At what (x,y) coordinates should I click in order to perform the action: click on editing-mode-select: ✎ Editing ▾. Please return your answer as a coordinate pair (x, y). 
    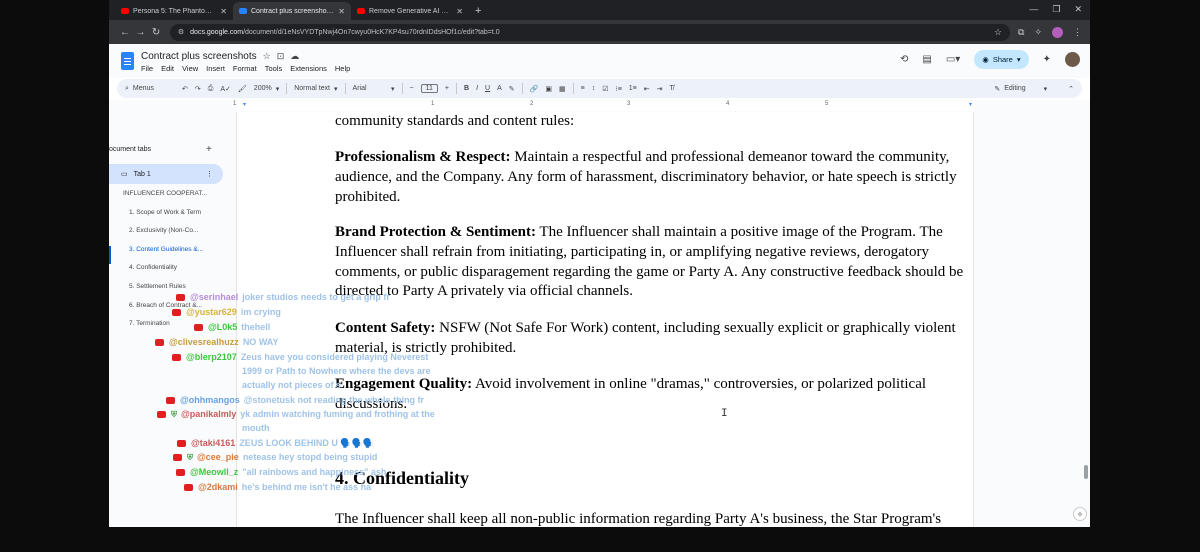
    Looking at the image, I should click on (1020, 89).